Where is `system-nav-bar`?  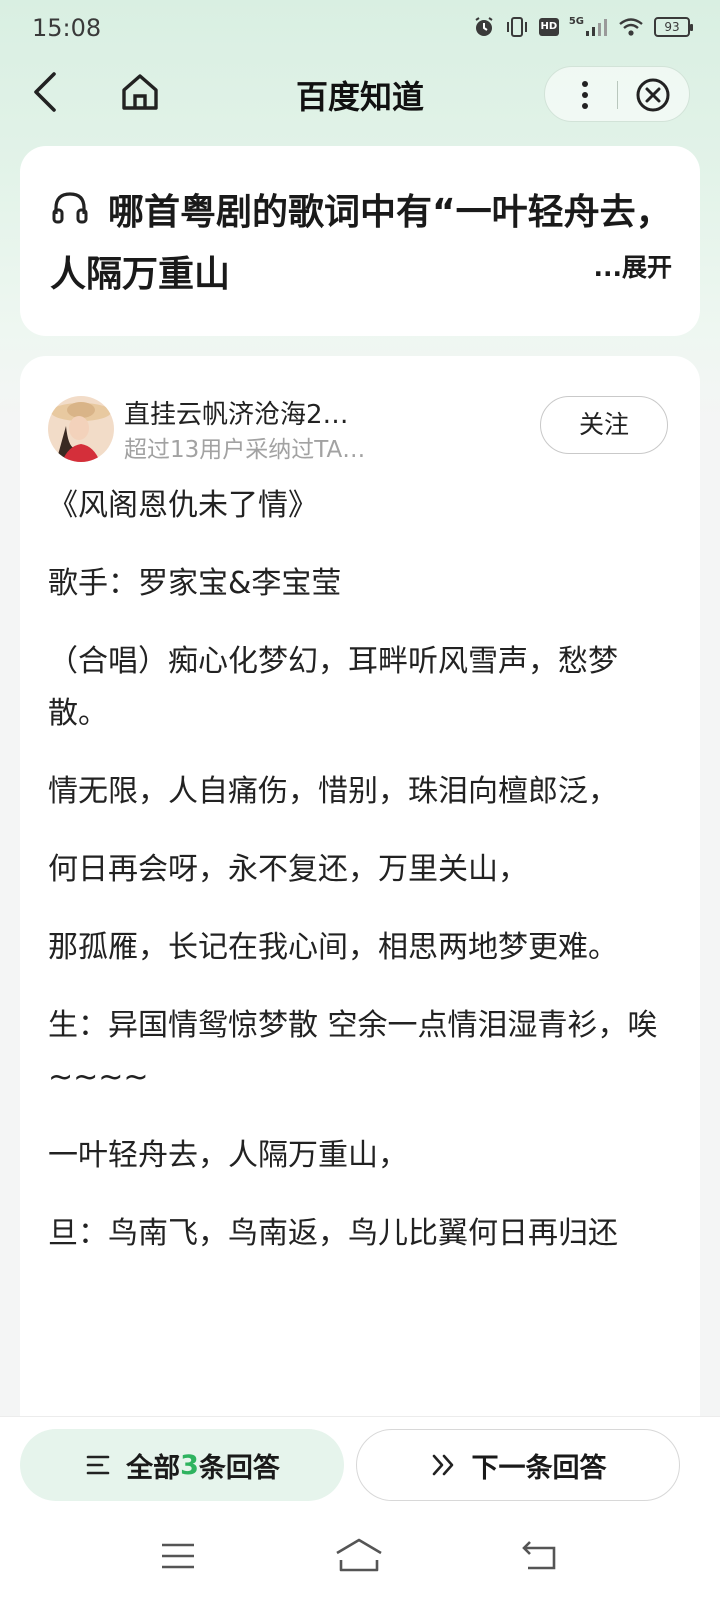 system-nav-bar is located at coordinates (360, 1558).